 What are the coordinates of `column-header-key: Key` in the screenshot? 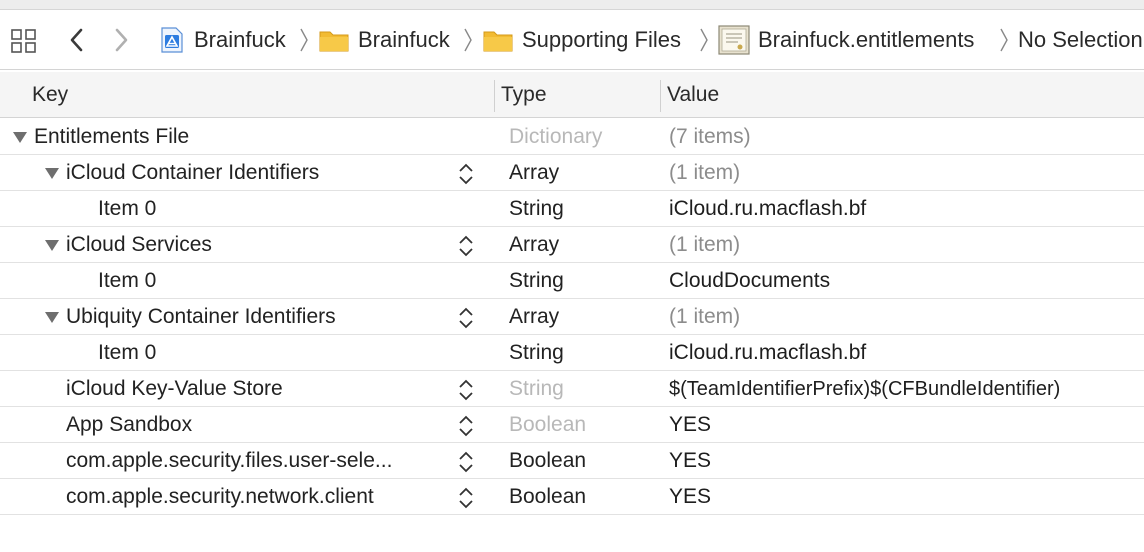 It's located at (50, 95).